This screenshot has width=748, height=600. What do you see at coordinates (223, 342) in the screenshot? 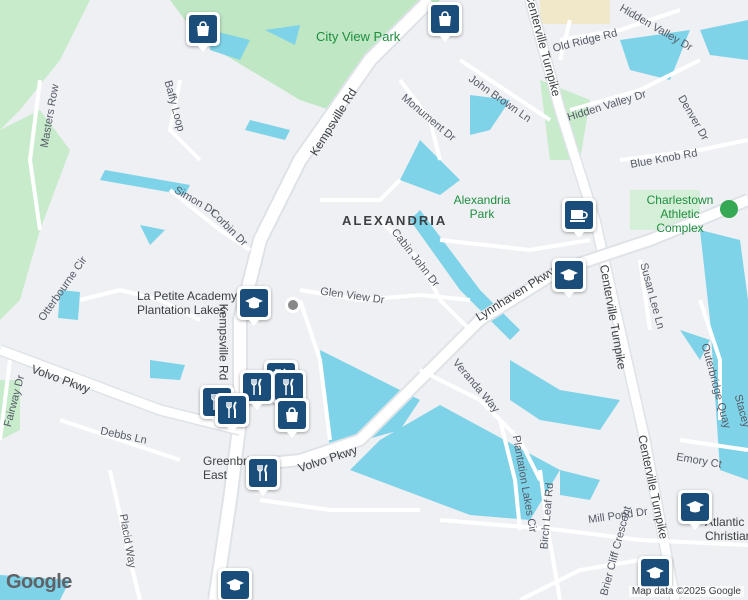
I see `road-label-kempsville-rd-lower: Kempsville Rd` at bounding box center [223, 342].